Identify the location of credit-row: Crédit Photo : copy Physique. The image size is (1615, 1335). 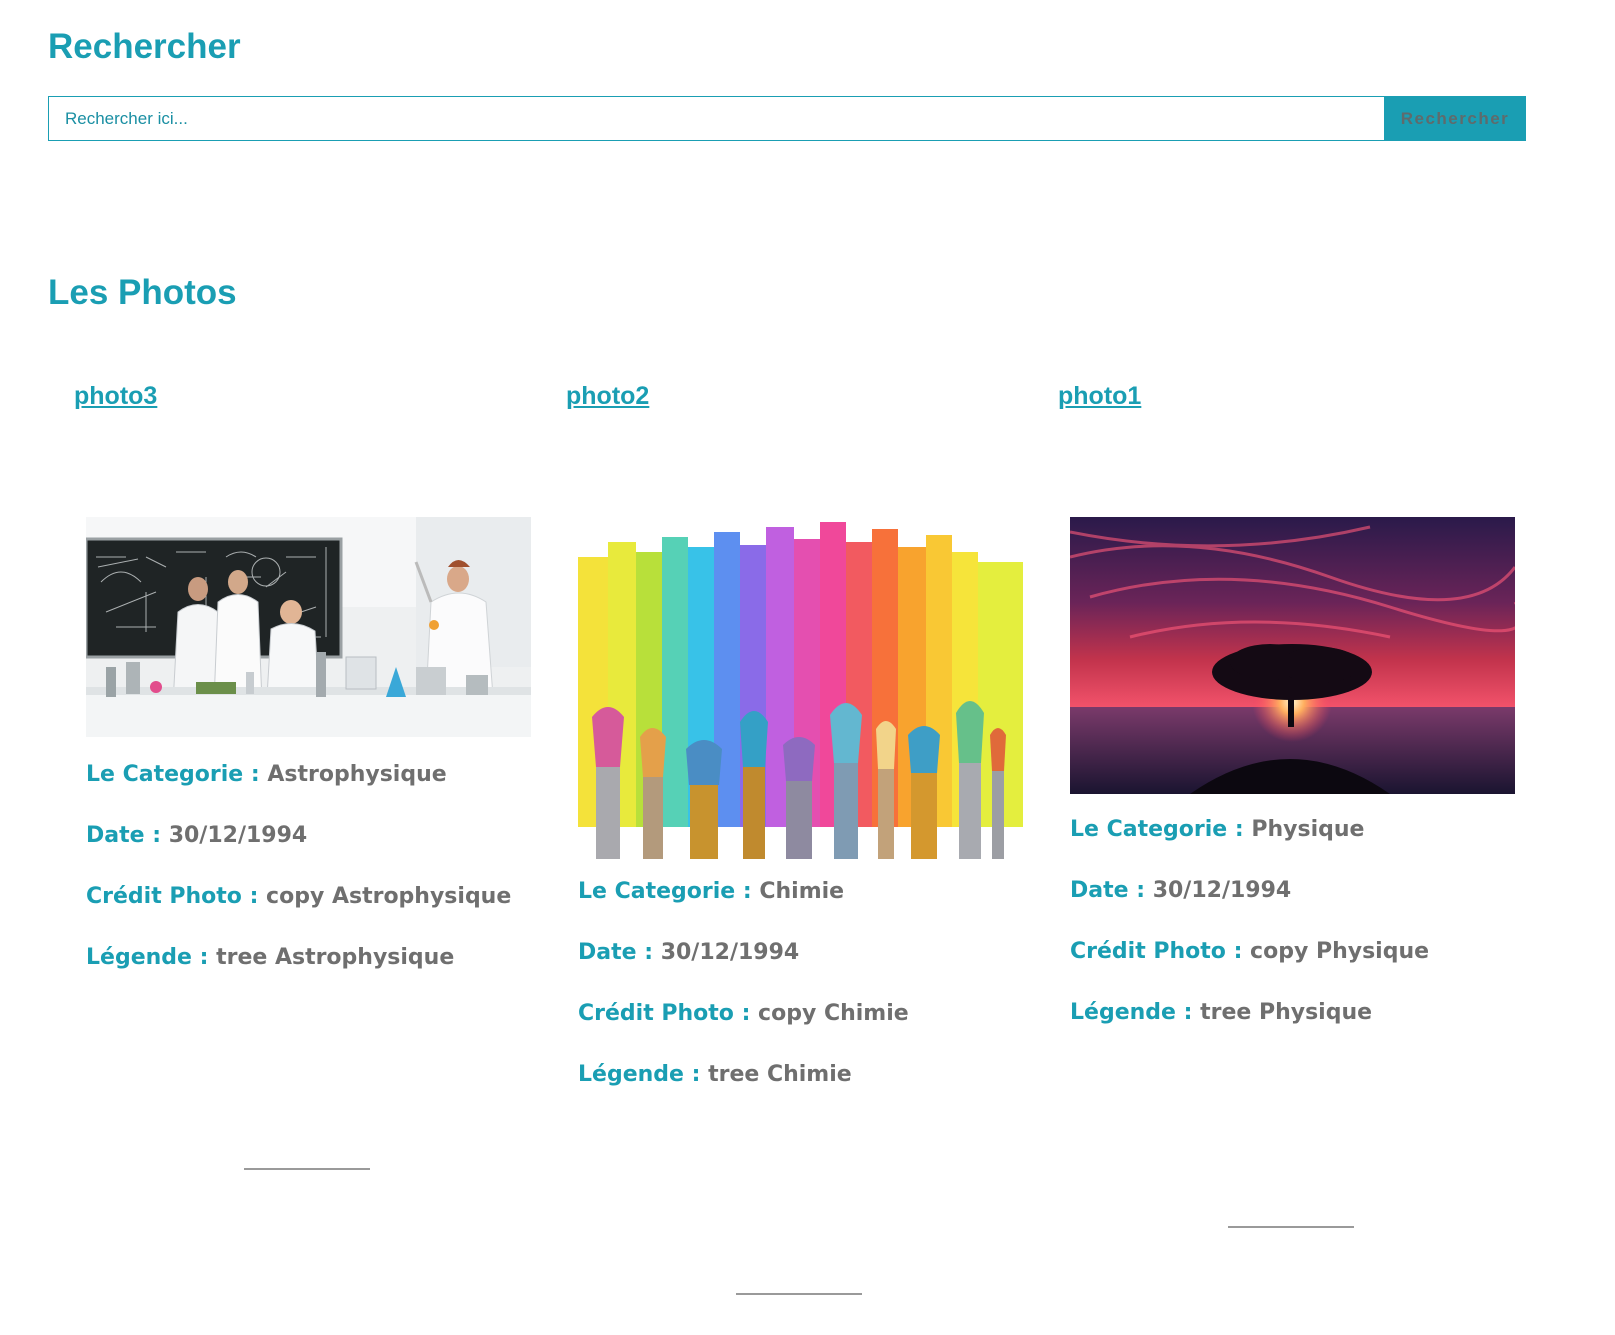
(1300, 952).